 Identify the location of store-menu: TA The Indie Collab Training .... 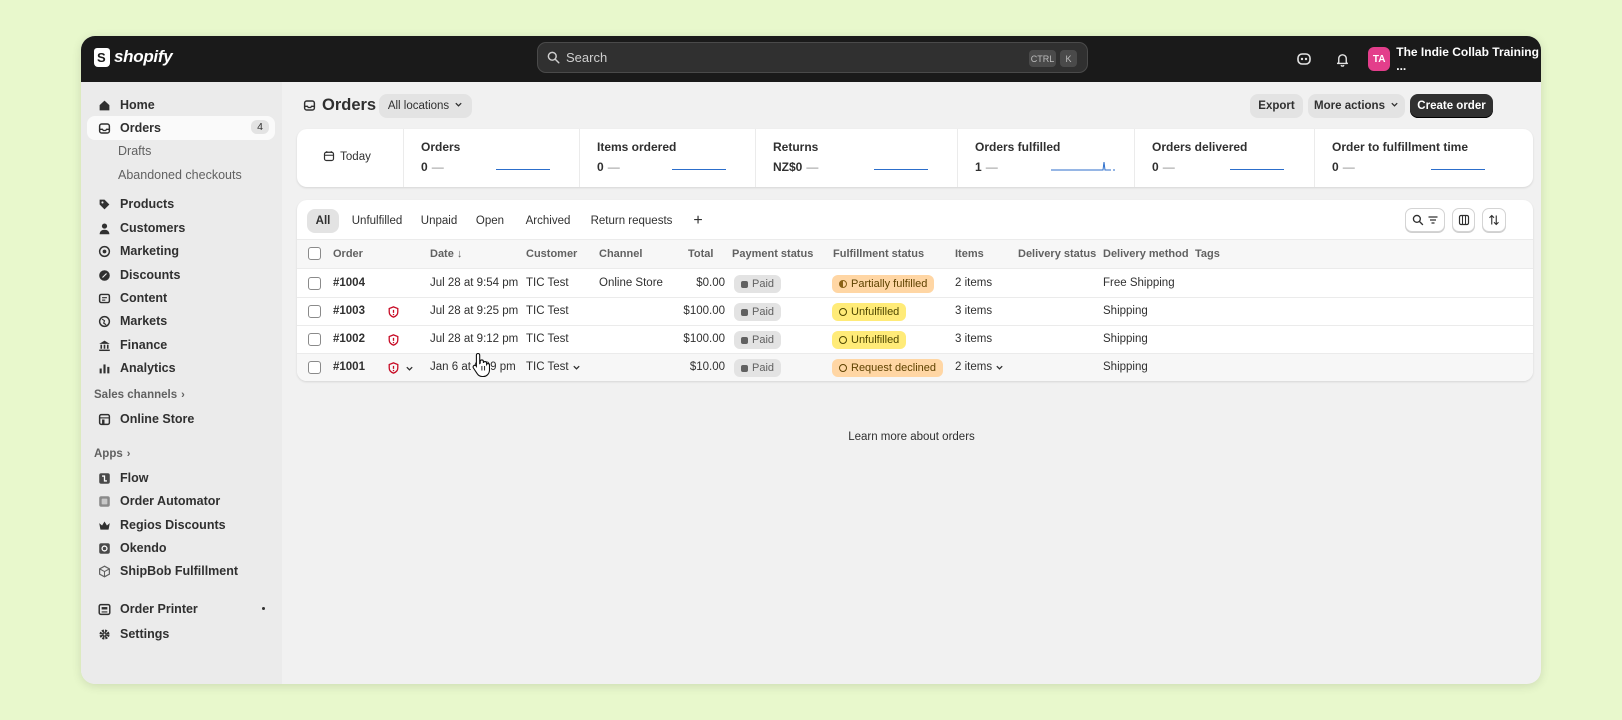
(1454, 59).